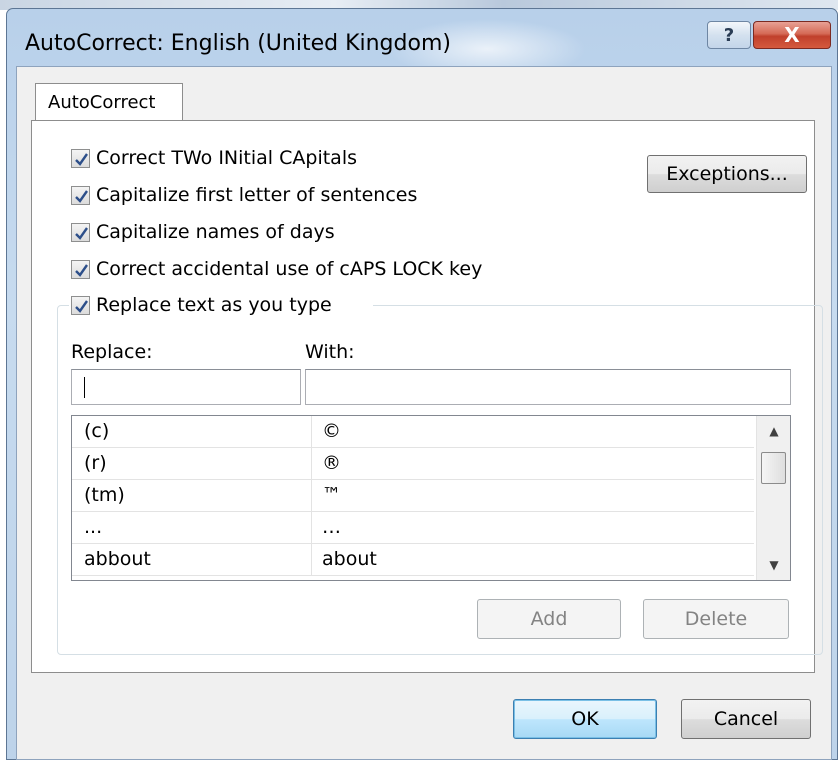  I want to click on option-replace-text-as-you-type: Replace text as you type, so click(201, 305).